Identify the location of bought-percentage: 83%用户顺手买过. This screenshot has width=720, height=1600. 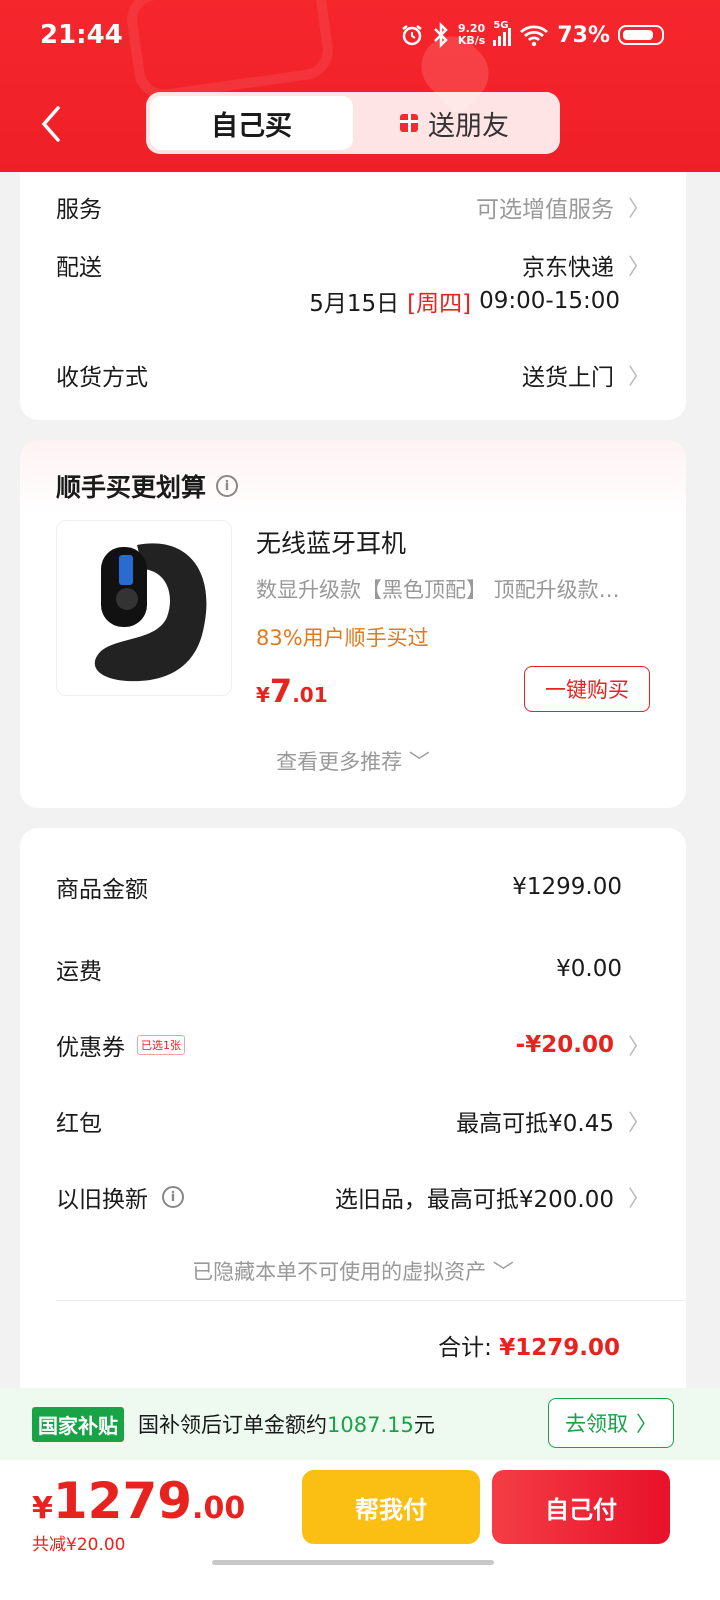
(342, 638).